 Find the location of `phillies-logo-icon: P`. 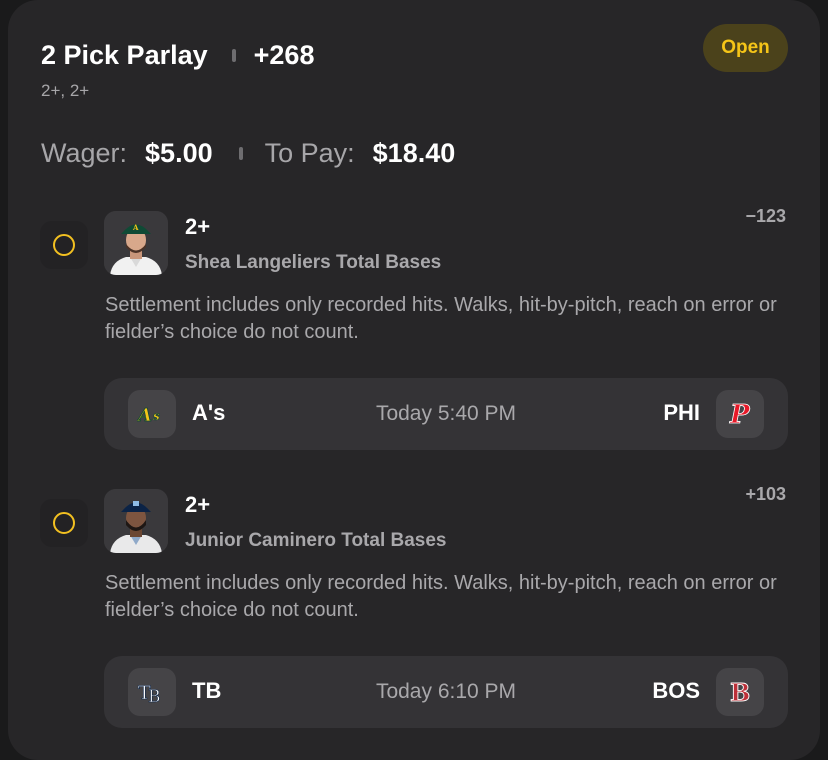

phillies-logo-icon: P is located at coordinates (740, 414).